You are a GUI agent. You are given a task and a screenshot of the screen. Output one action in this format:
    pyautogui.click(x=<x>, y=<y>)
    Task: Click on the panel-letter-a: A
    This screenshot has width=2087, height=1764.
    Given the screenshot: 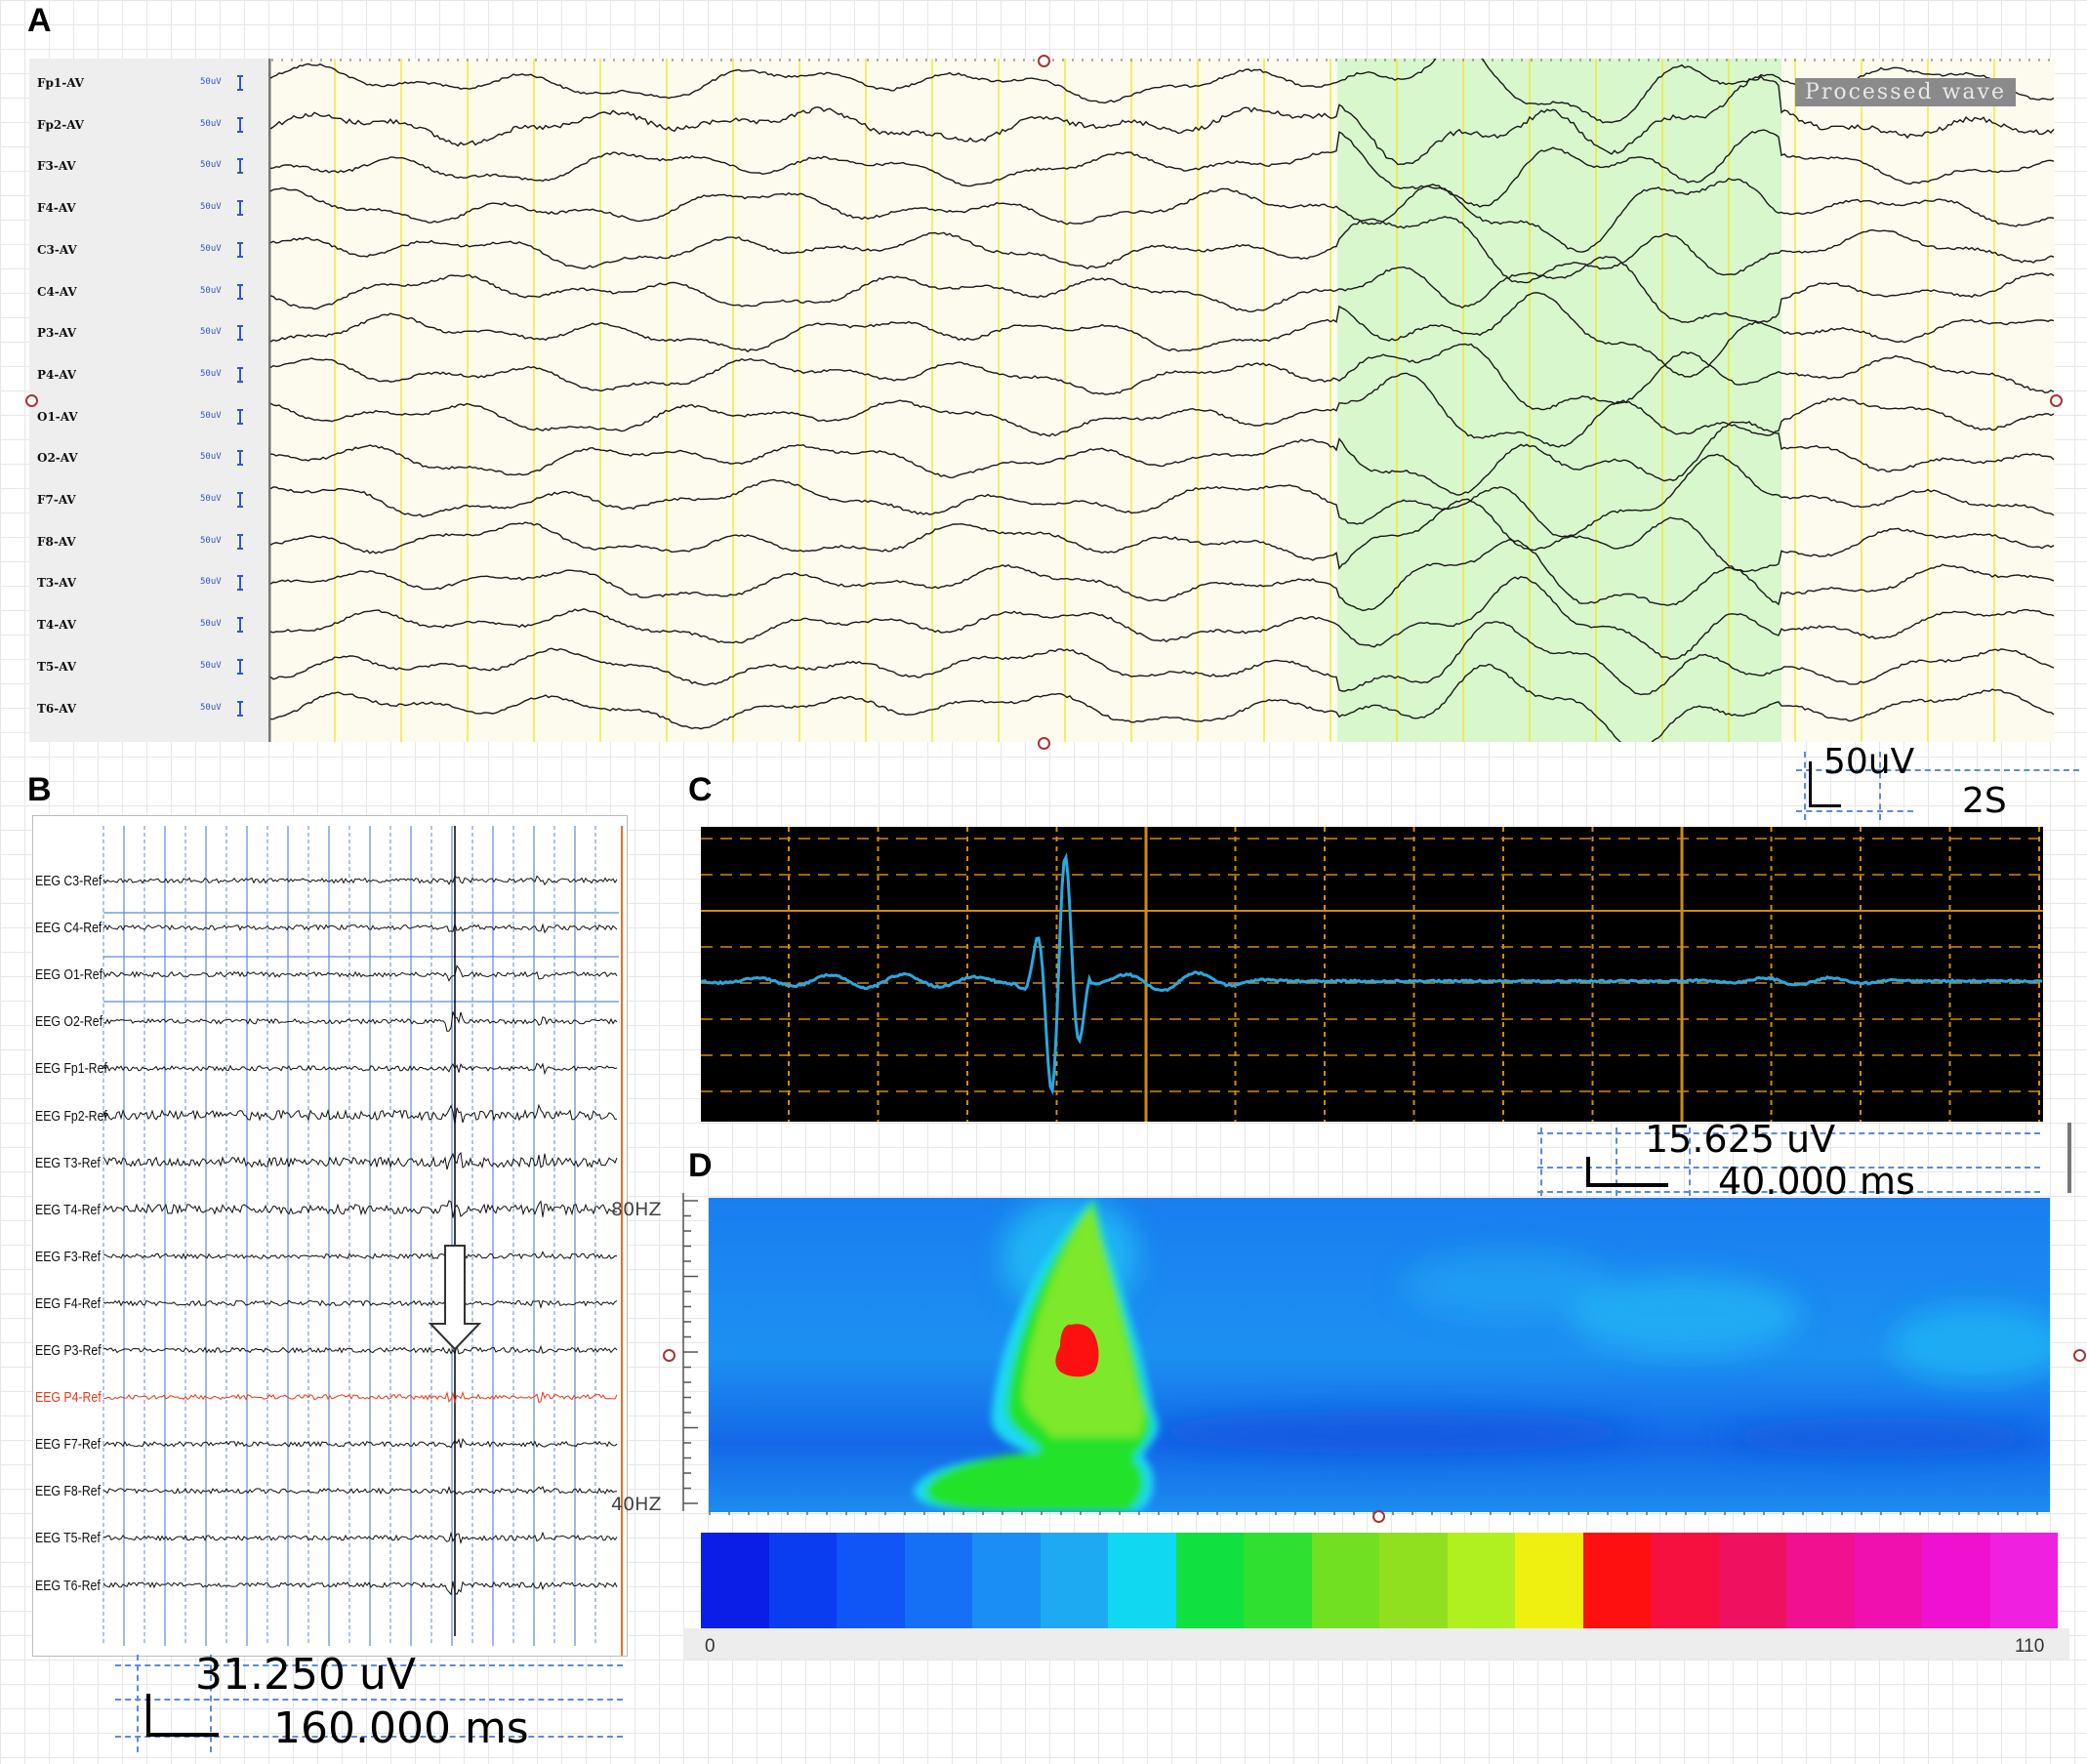 What is the action you would take?
    pyautogui.click(x=39, y=20)
    